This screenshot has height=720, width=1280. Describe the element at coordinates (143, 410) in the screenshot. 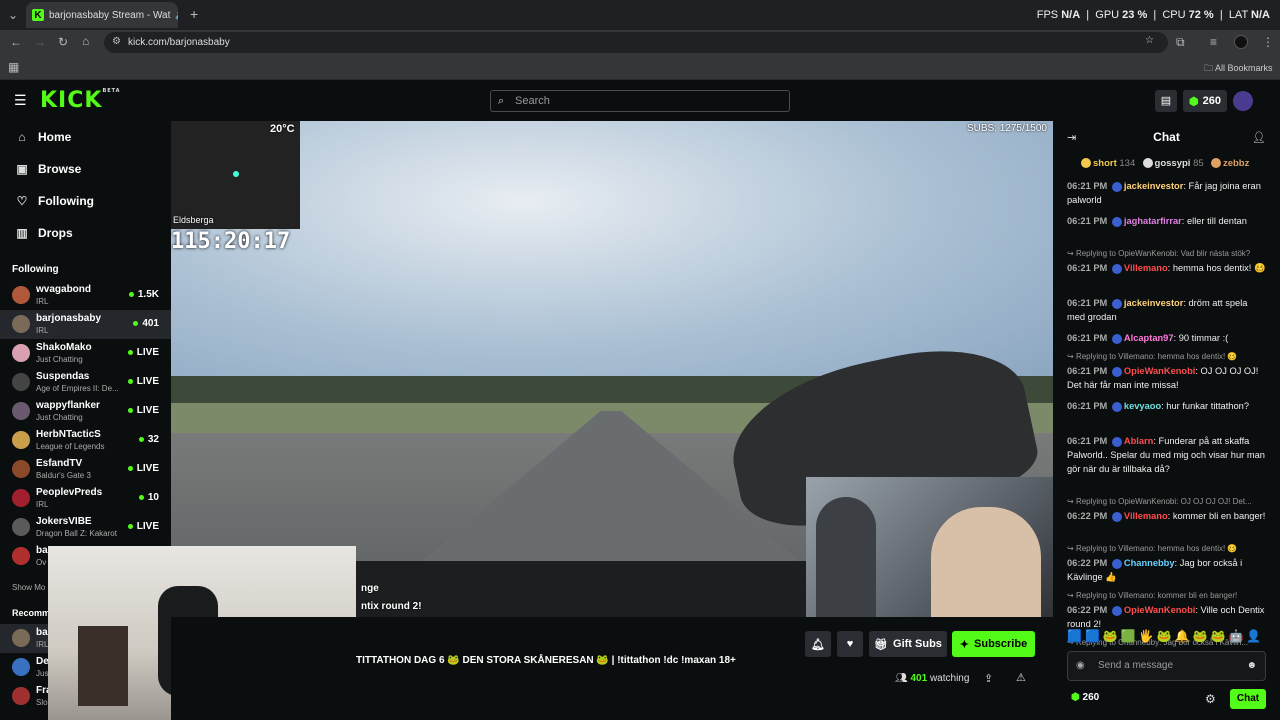

I see `viewer-count: LIVE` at that location.